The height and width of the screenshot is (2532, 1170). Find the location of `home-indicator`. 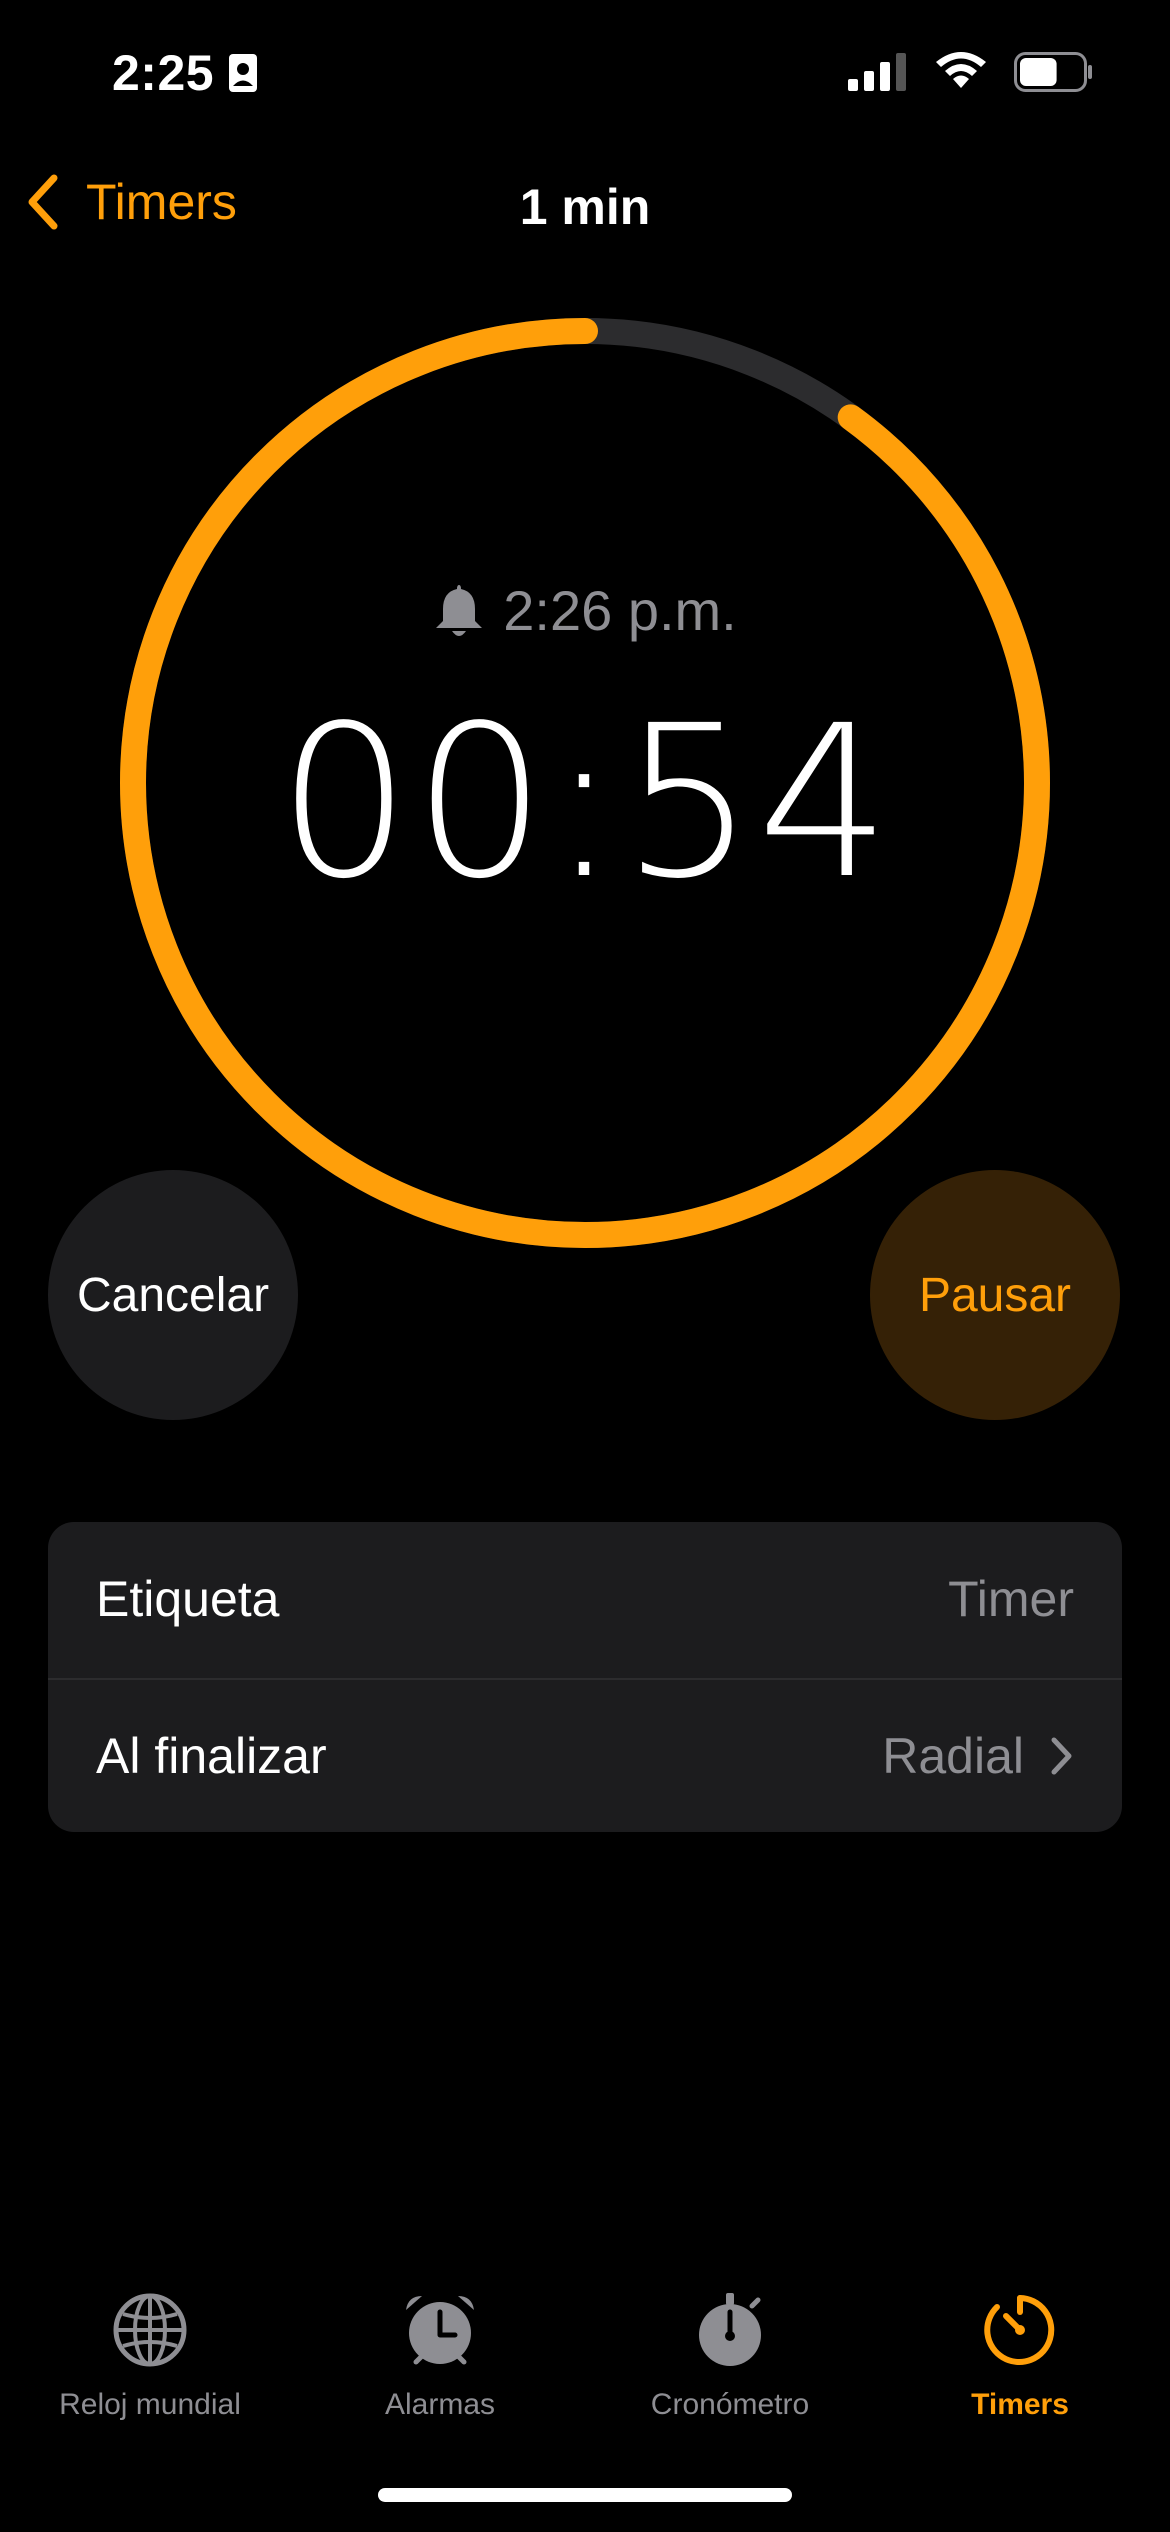

home-indicator is located at coordinates (585, 2495).